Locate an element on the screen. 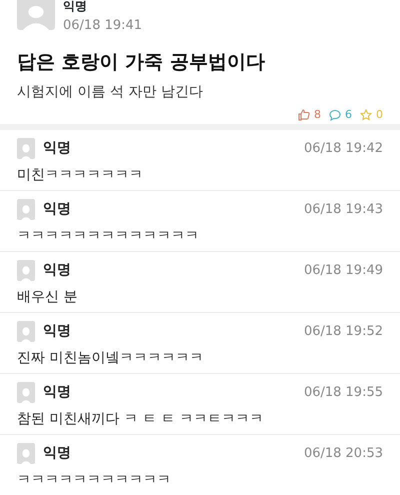  post-time: 06/18 19:41 is located at coordinates (102, 26).